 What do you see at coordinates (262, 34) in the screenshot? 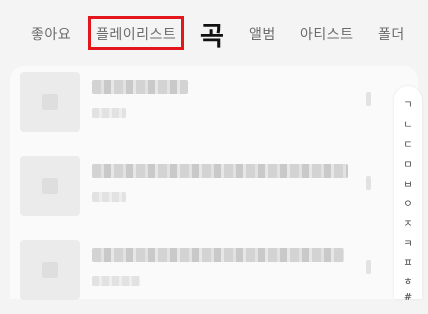
I see `tab-albums: 앨범` at bounding box center [262, 34].